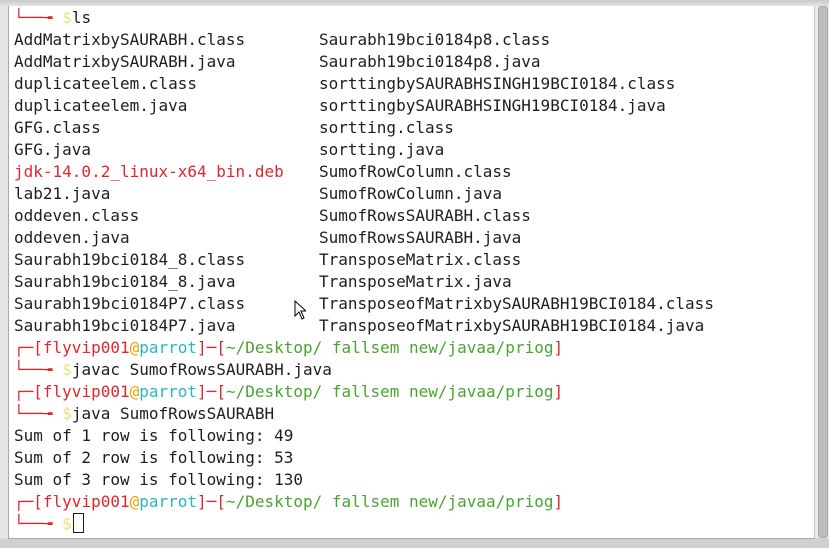  What do you see at coordinates (149, 171) in the screenshot?
I see `file-name-deb-package: jdk-14.0.2_linux-x64_bin.deb` at bounding box center [149, 171].